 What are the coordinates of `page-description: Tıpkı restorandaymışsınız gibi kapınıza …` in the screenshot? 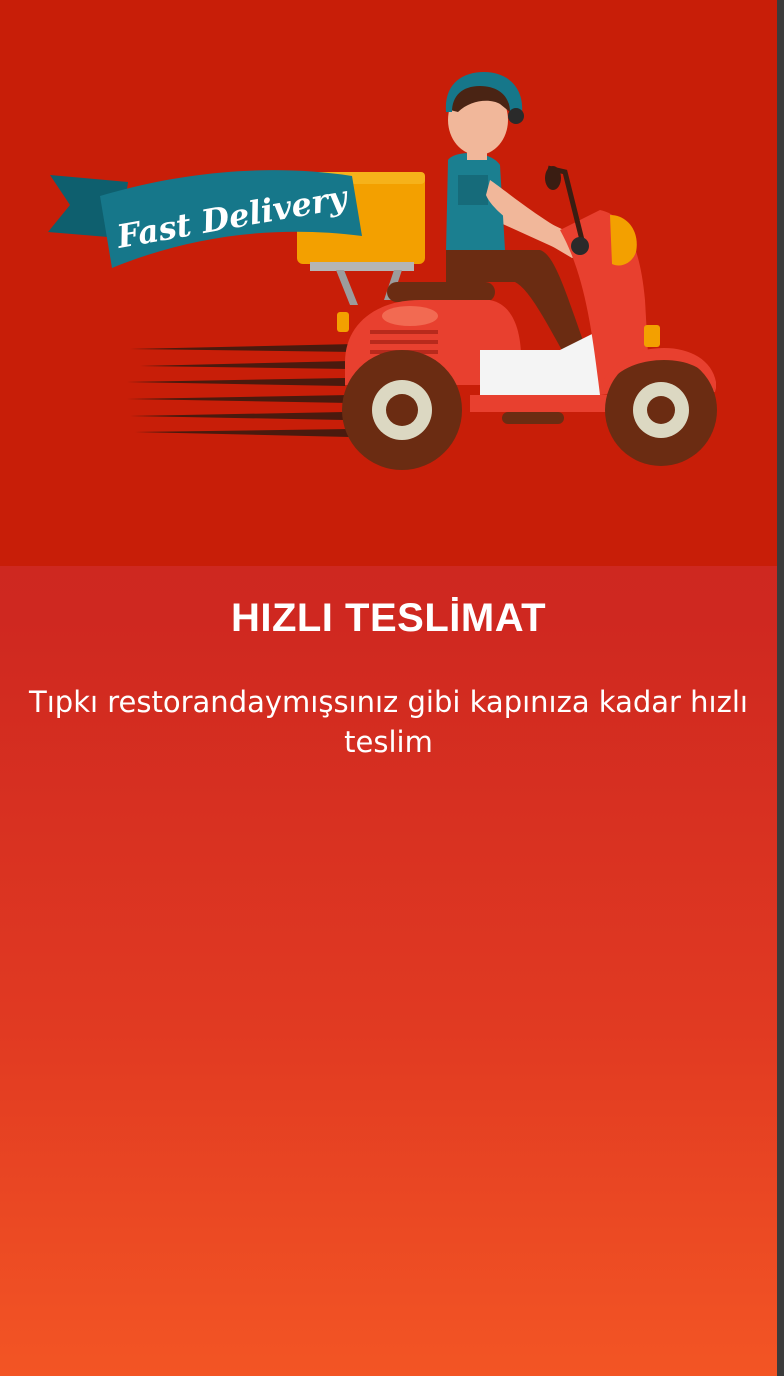 It's located at (388, 722).